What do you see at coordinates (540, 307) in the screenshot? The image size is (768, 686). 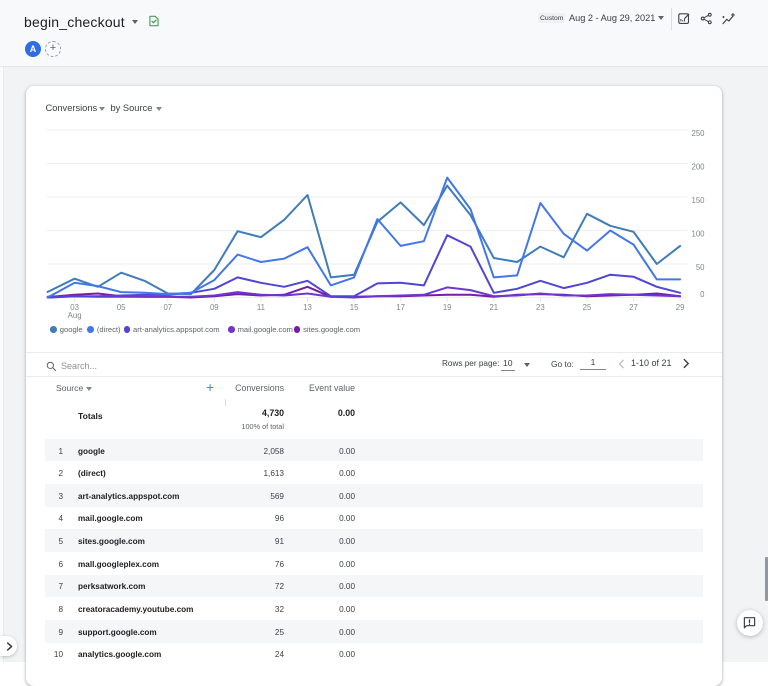 I see `svg-text: 23` at bounding box center [540, 307].